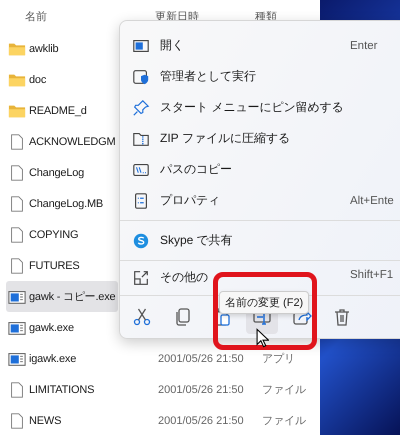 The height and width of the screenshot is (435, 400). What do you see at coordinates (264, 302) in the screenshot?
I see `tooltip: 名前の変更 (F2)` at bounding box center [264, 302].